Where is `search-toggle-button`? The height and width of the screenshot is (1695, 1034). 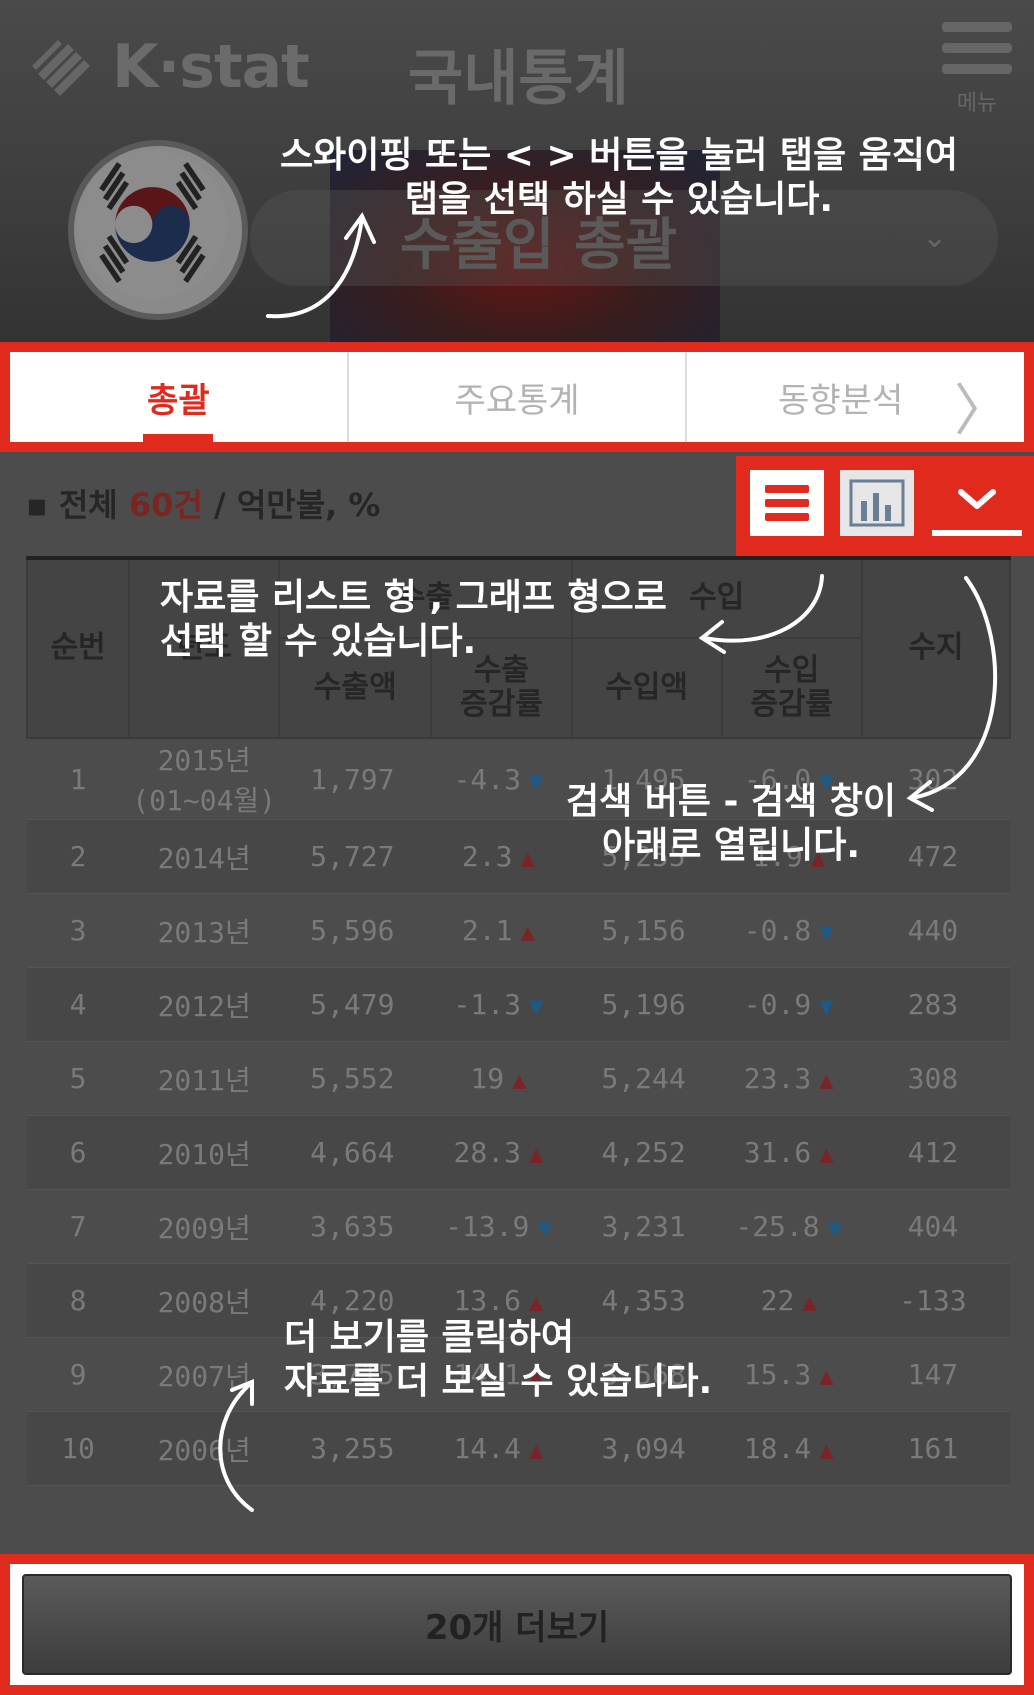 search-toggle-button is located at coordinates (977, 503).